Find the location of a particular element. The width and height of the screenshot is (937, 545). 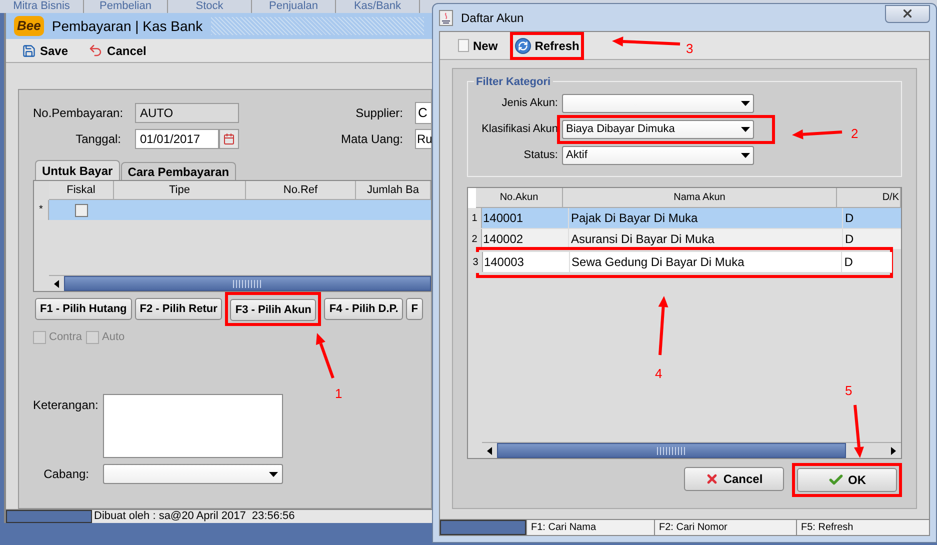

refresh-button: Refresh is located at coordinates (547, 45).